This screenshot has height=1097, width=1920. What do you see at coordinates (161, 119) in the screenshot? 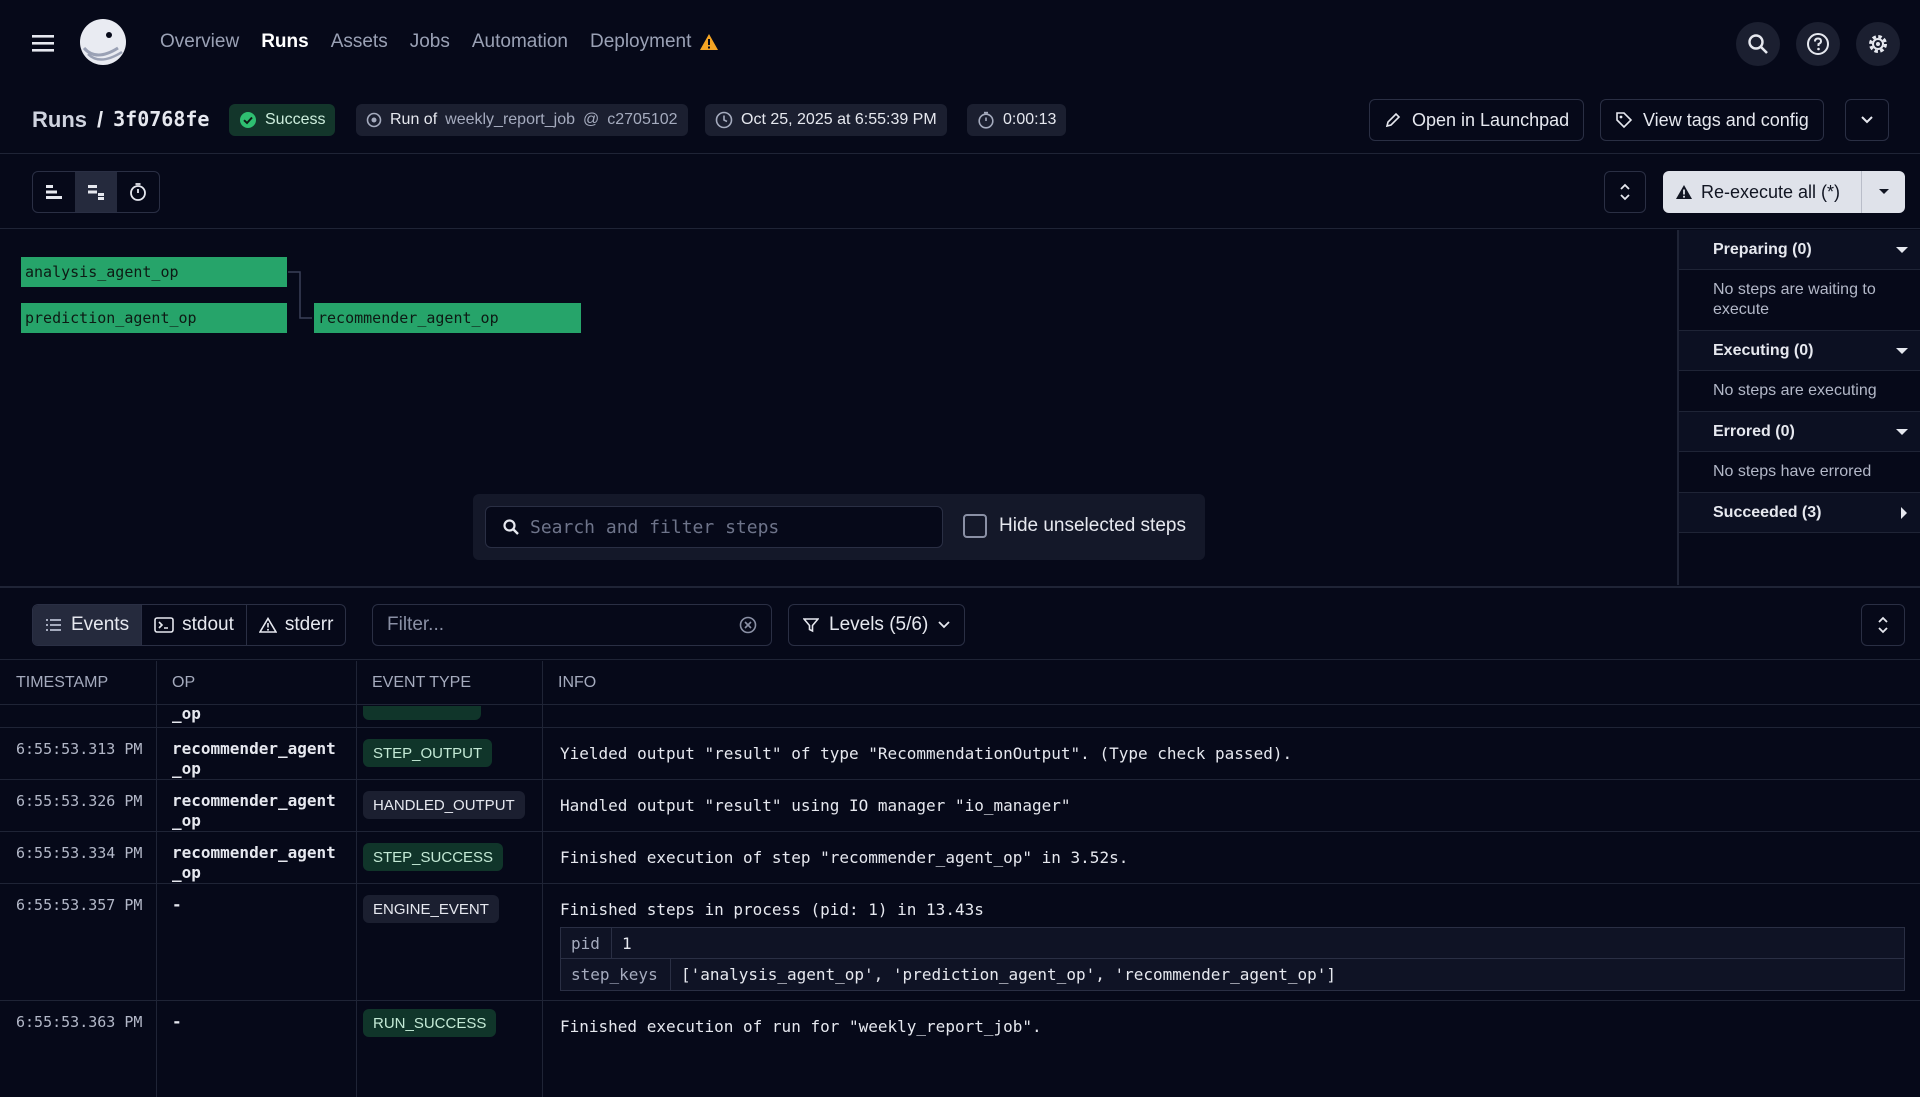
I see `run-id: 3f0768fe` at bounding box center [161, 119].